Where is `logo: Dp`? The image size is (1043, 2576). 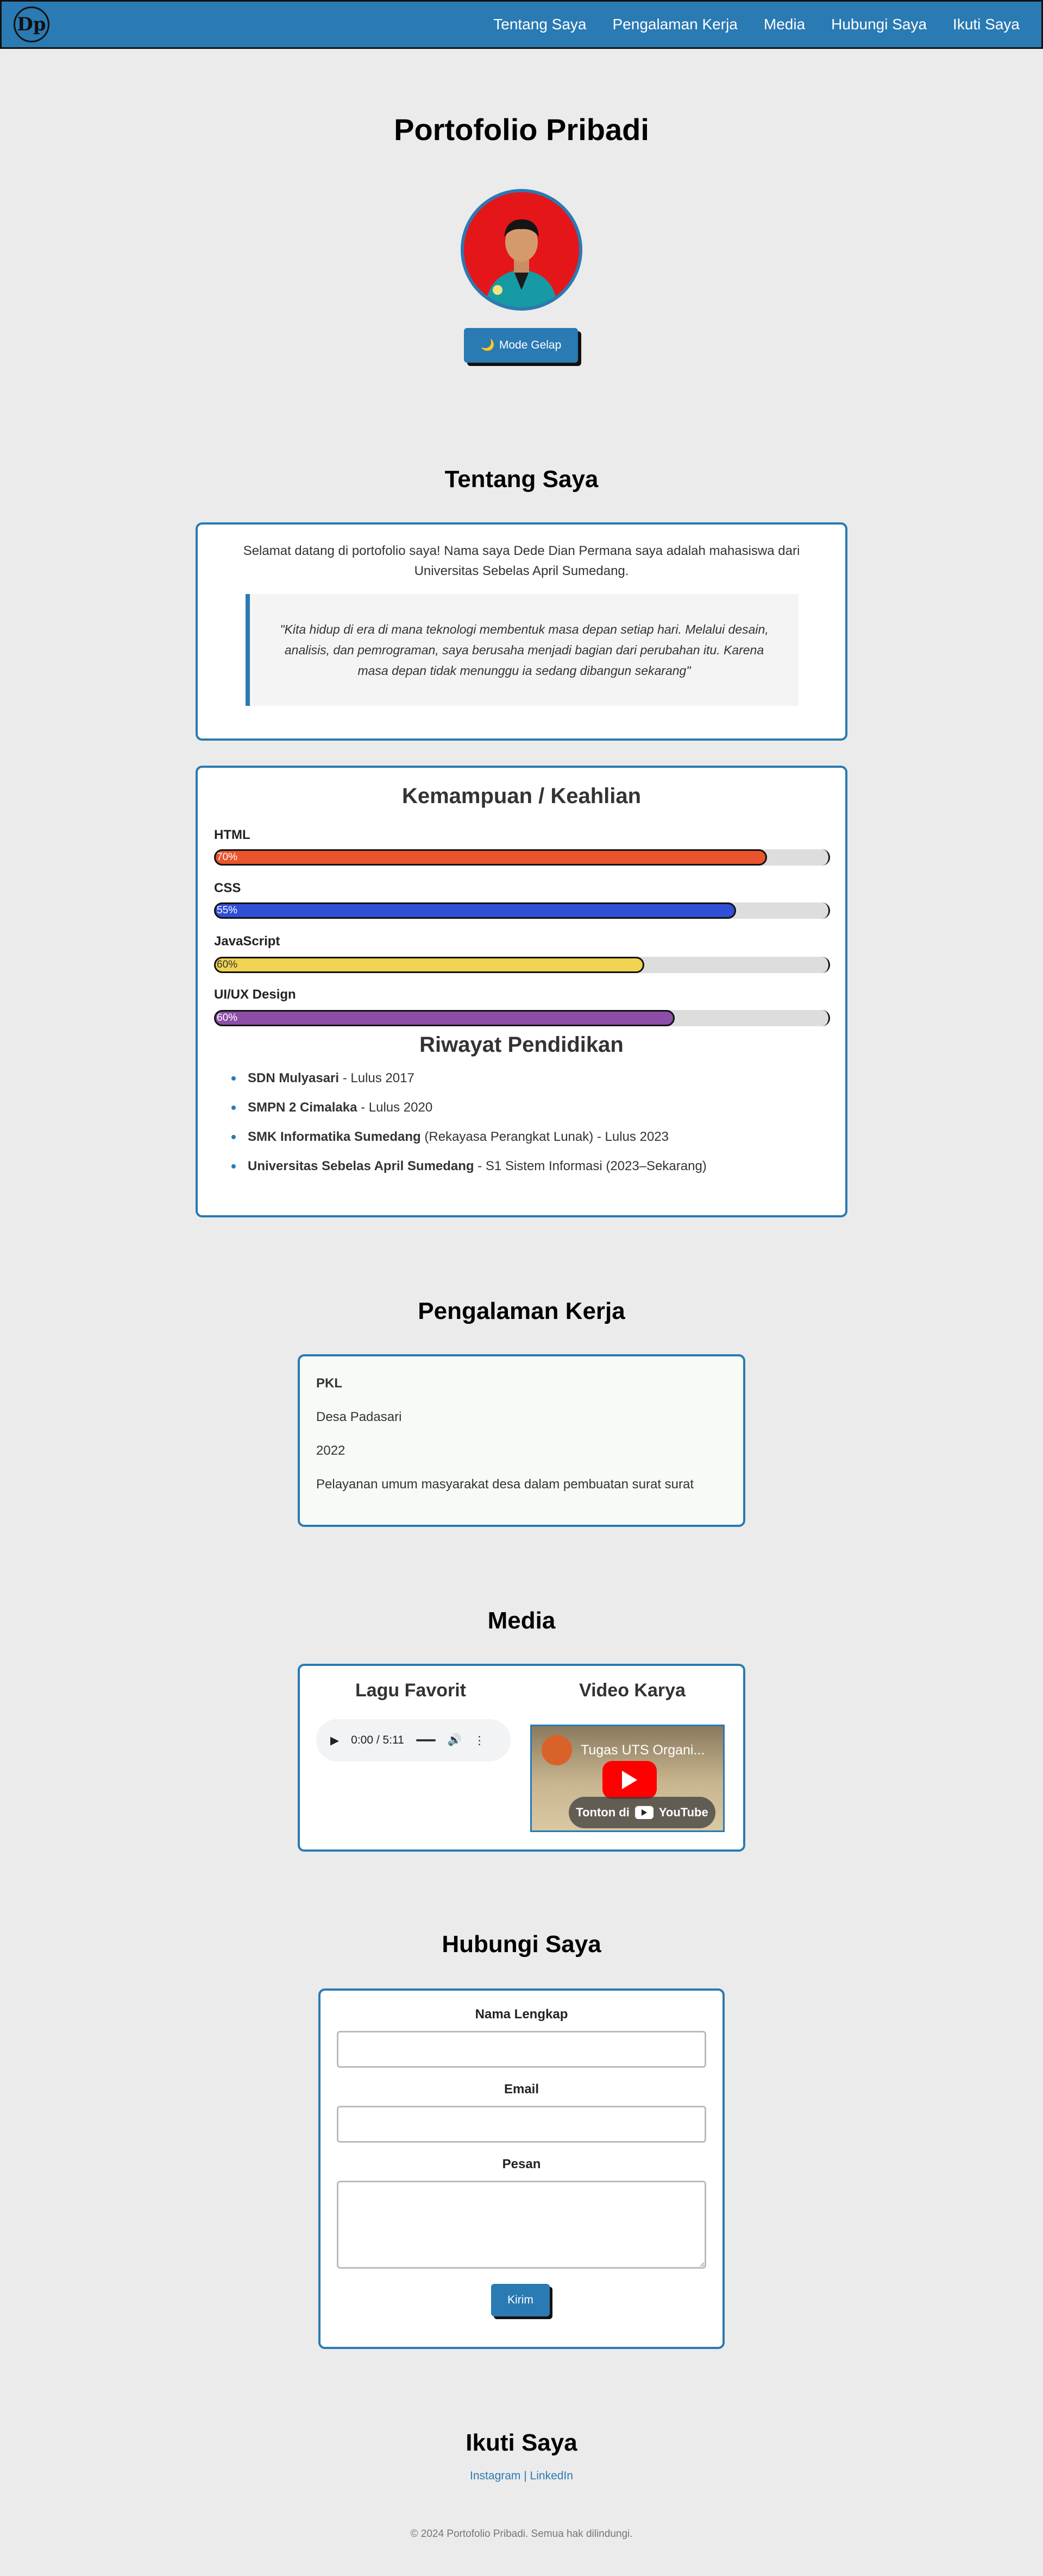 logo: Dp is located at coordinates (31, 24).